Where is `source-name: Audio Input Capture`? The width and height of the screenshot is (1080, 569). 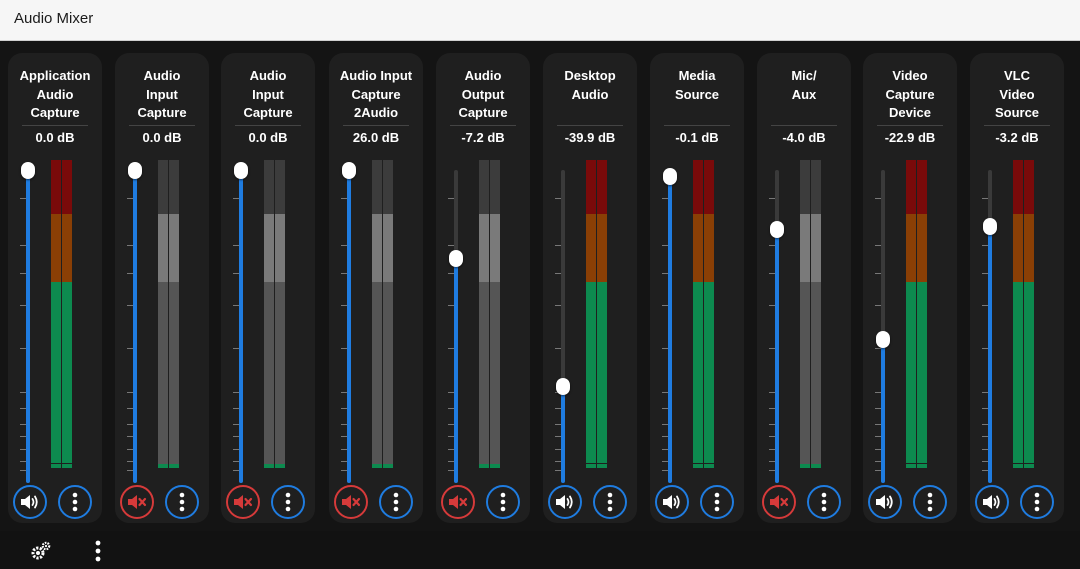
source-name: Audio Input Capture is located at coordinates (162, 94).